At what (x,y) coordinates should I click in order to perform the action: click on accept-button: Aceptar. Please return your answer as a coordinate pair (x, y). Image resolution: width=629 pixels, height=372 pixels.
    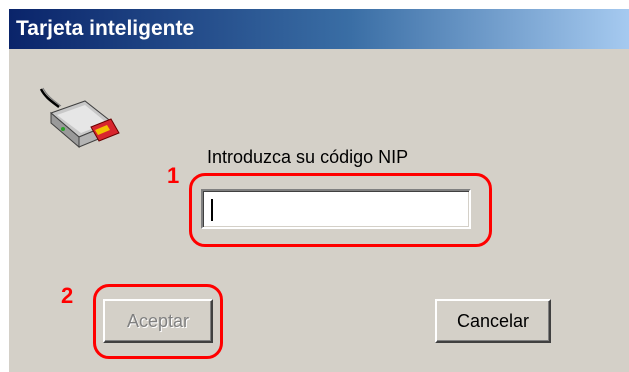
    Looking at the image, I should click on (158, 321).